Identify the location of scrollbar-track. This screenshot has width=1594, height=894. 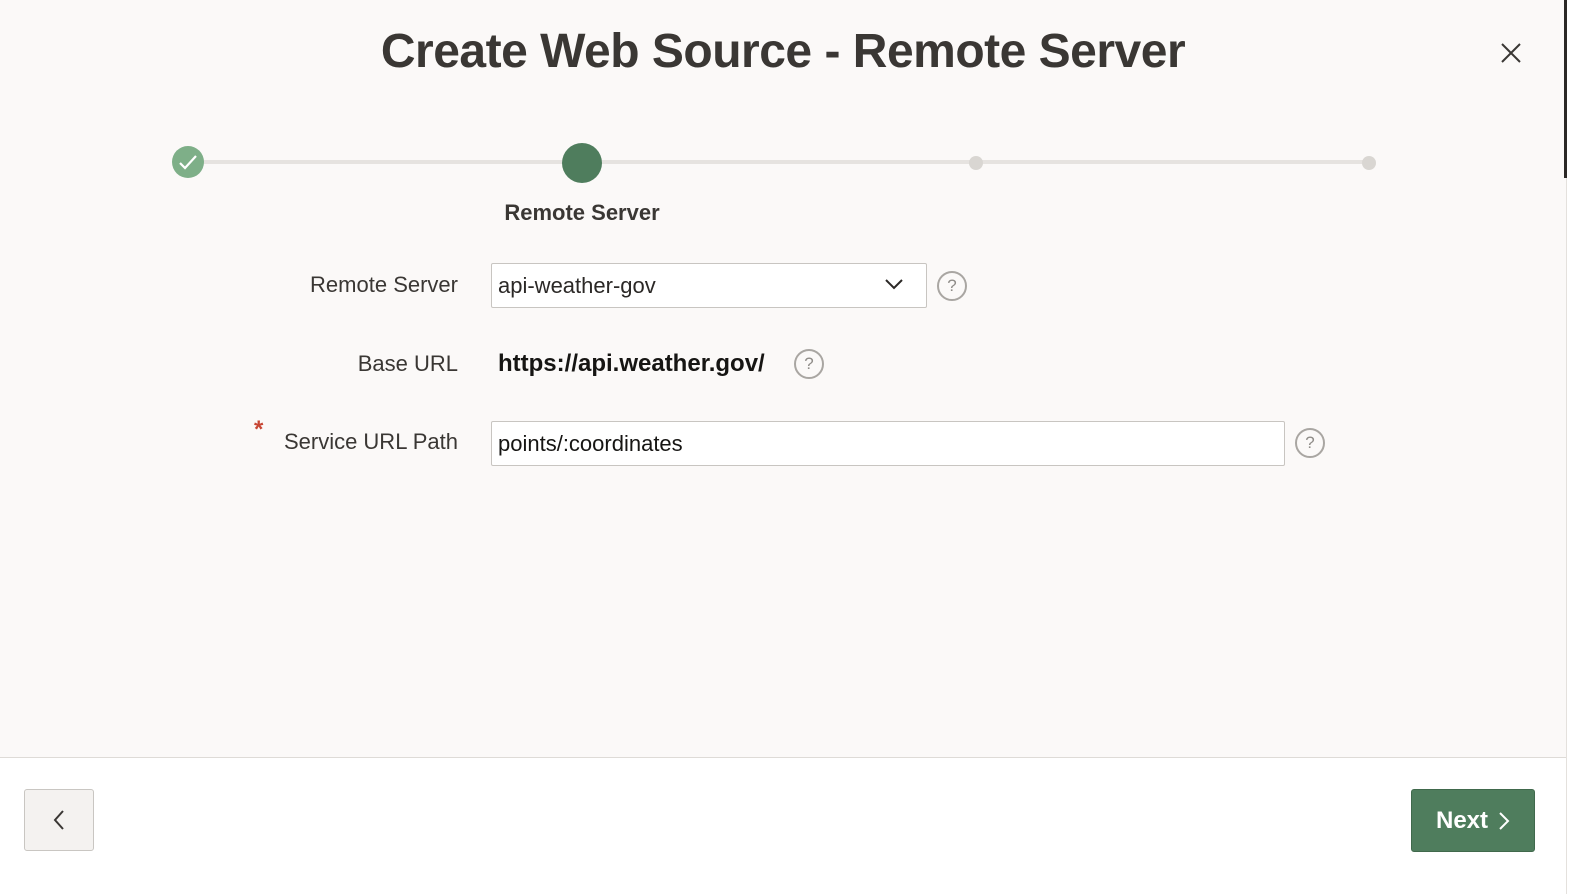
(1580, 447).